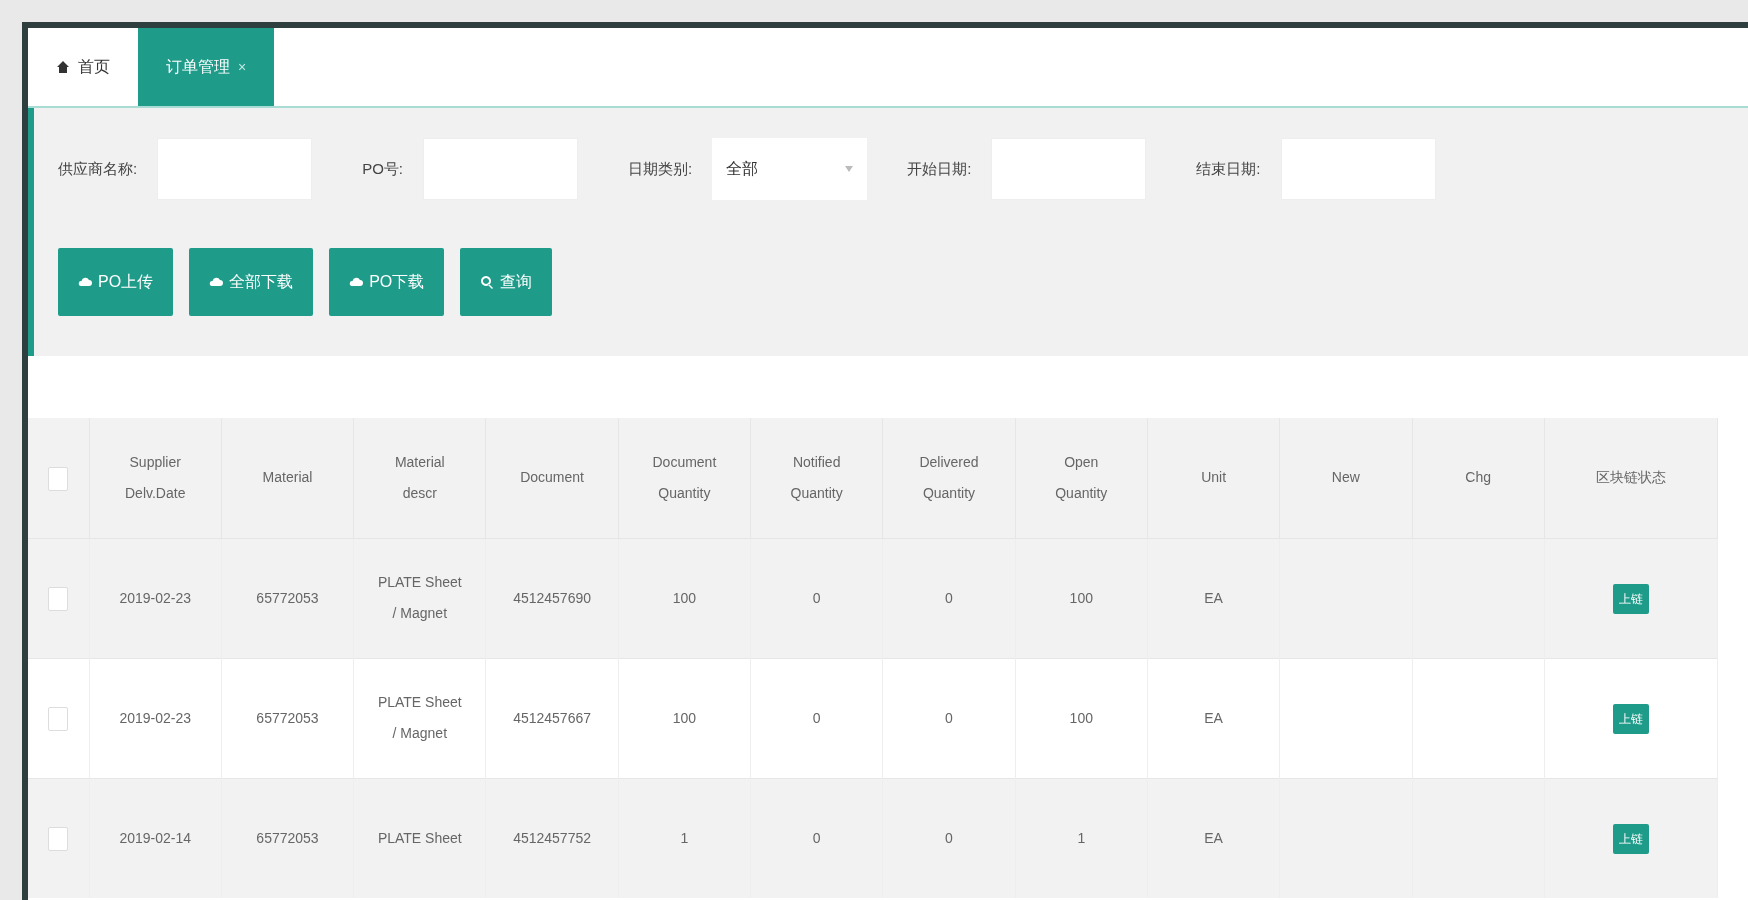  What do you see at coordinates (552, 838) in the screenshot?
I see `table-cell: 4512457752` at bounding box center [552, 838].